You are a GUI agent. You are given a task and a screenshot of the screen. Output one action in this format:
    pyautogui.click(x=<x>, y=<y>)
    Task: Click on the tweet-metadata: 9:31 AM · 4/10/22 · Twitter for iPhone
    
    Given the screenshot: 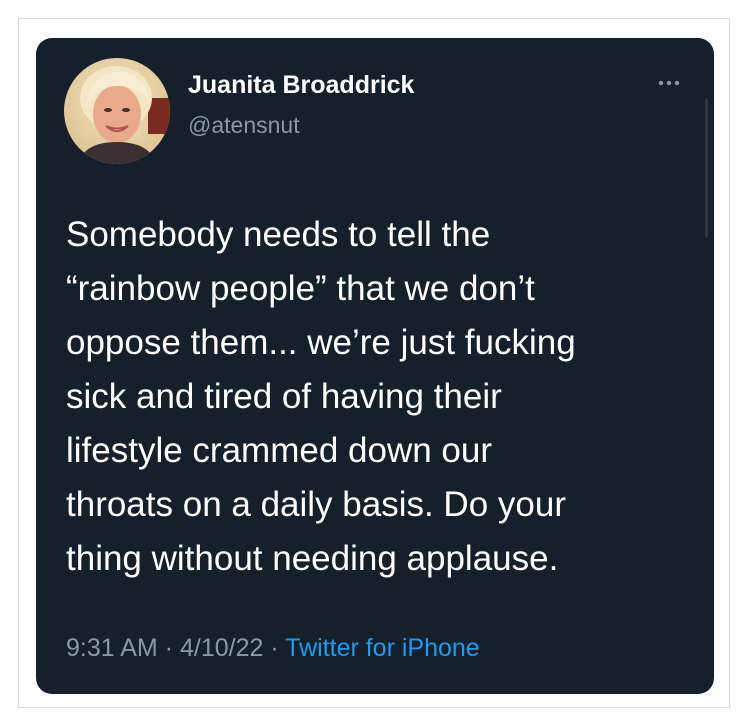 What is the action you would take?
    pyautogui.click(x=273, y=648)
    